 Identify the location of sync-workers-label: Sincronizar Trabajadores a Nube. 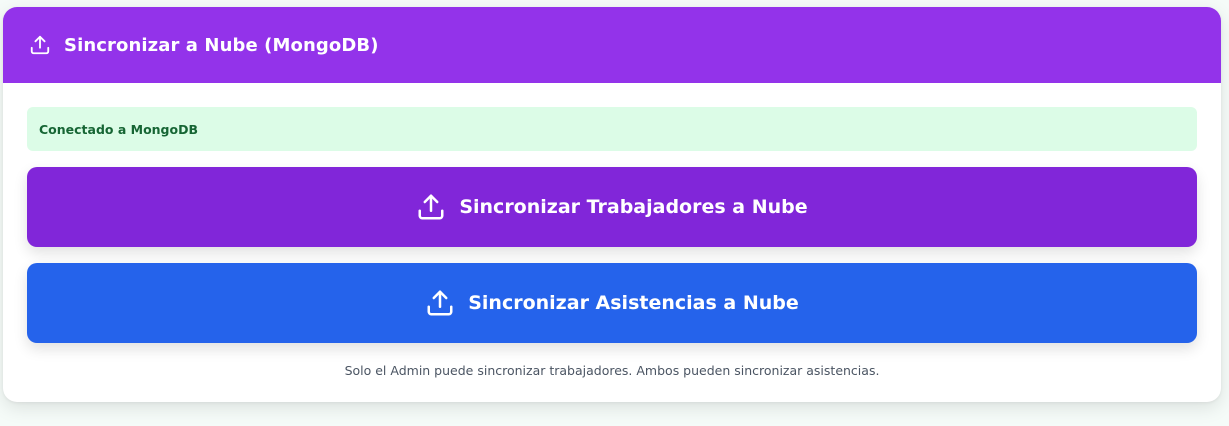
(633, 207).